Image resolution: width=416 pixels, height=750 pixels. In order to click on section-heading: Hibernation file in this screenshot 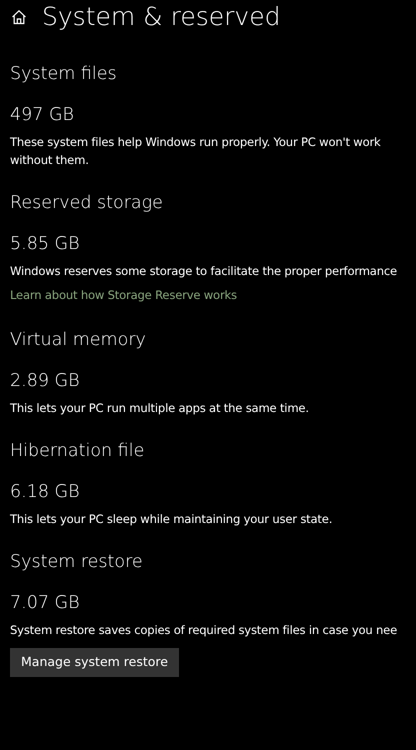, I will do `click(78, 451)`.